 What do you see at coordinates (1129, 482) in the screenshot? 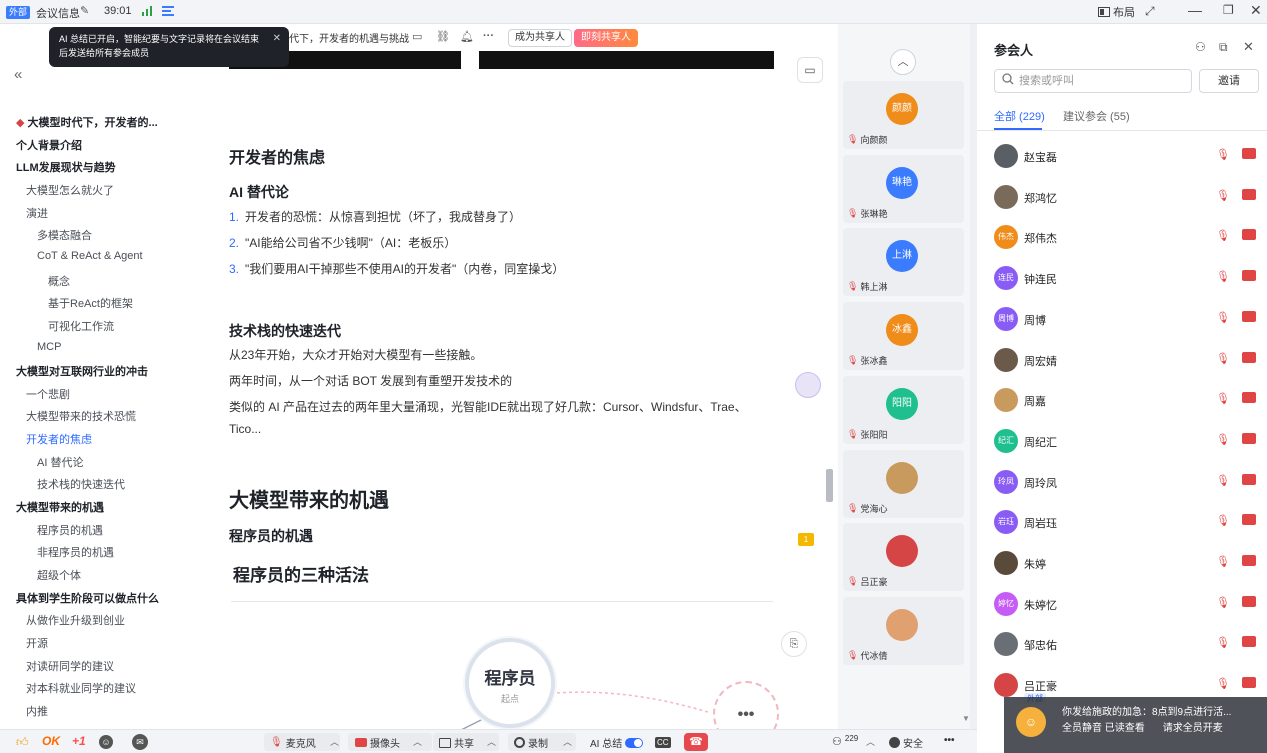
I see `participant-row: 玲凤 周玲凤 🎙︎` at bounding box center [1129, 482].